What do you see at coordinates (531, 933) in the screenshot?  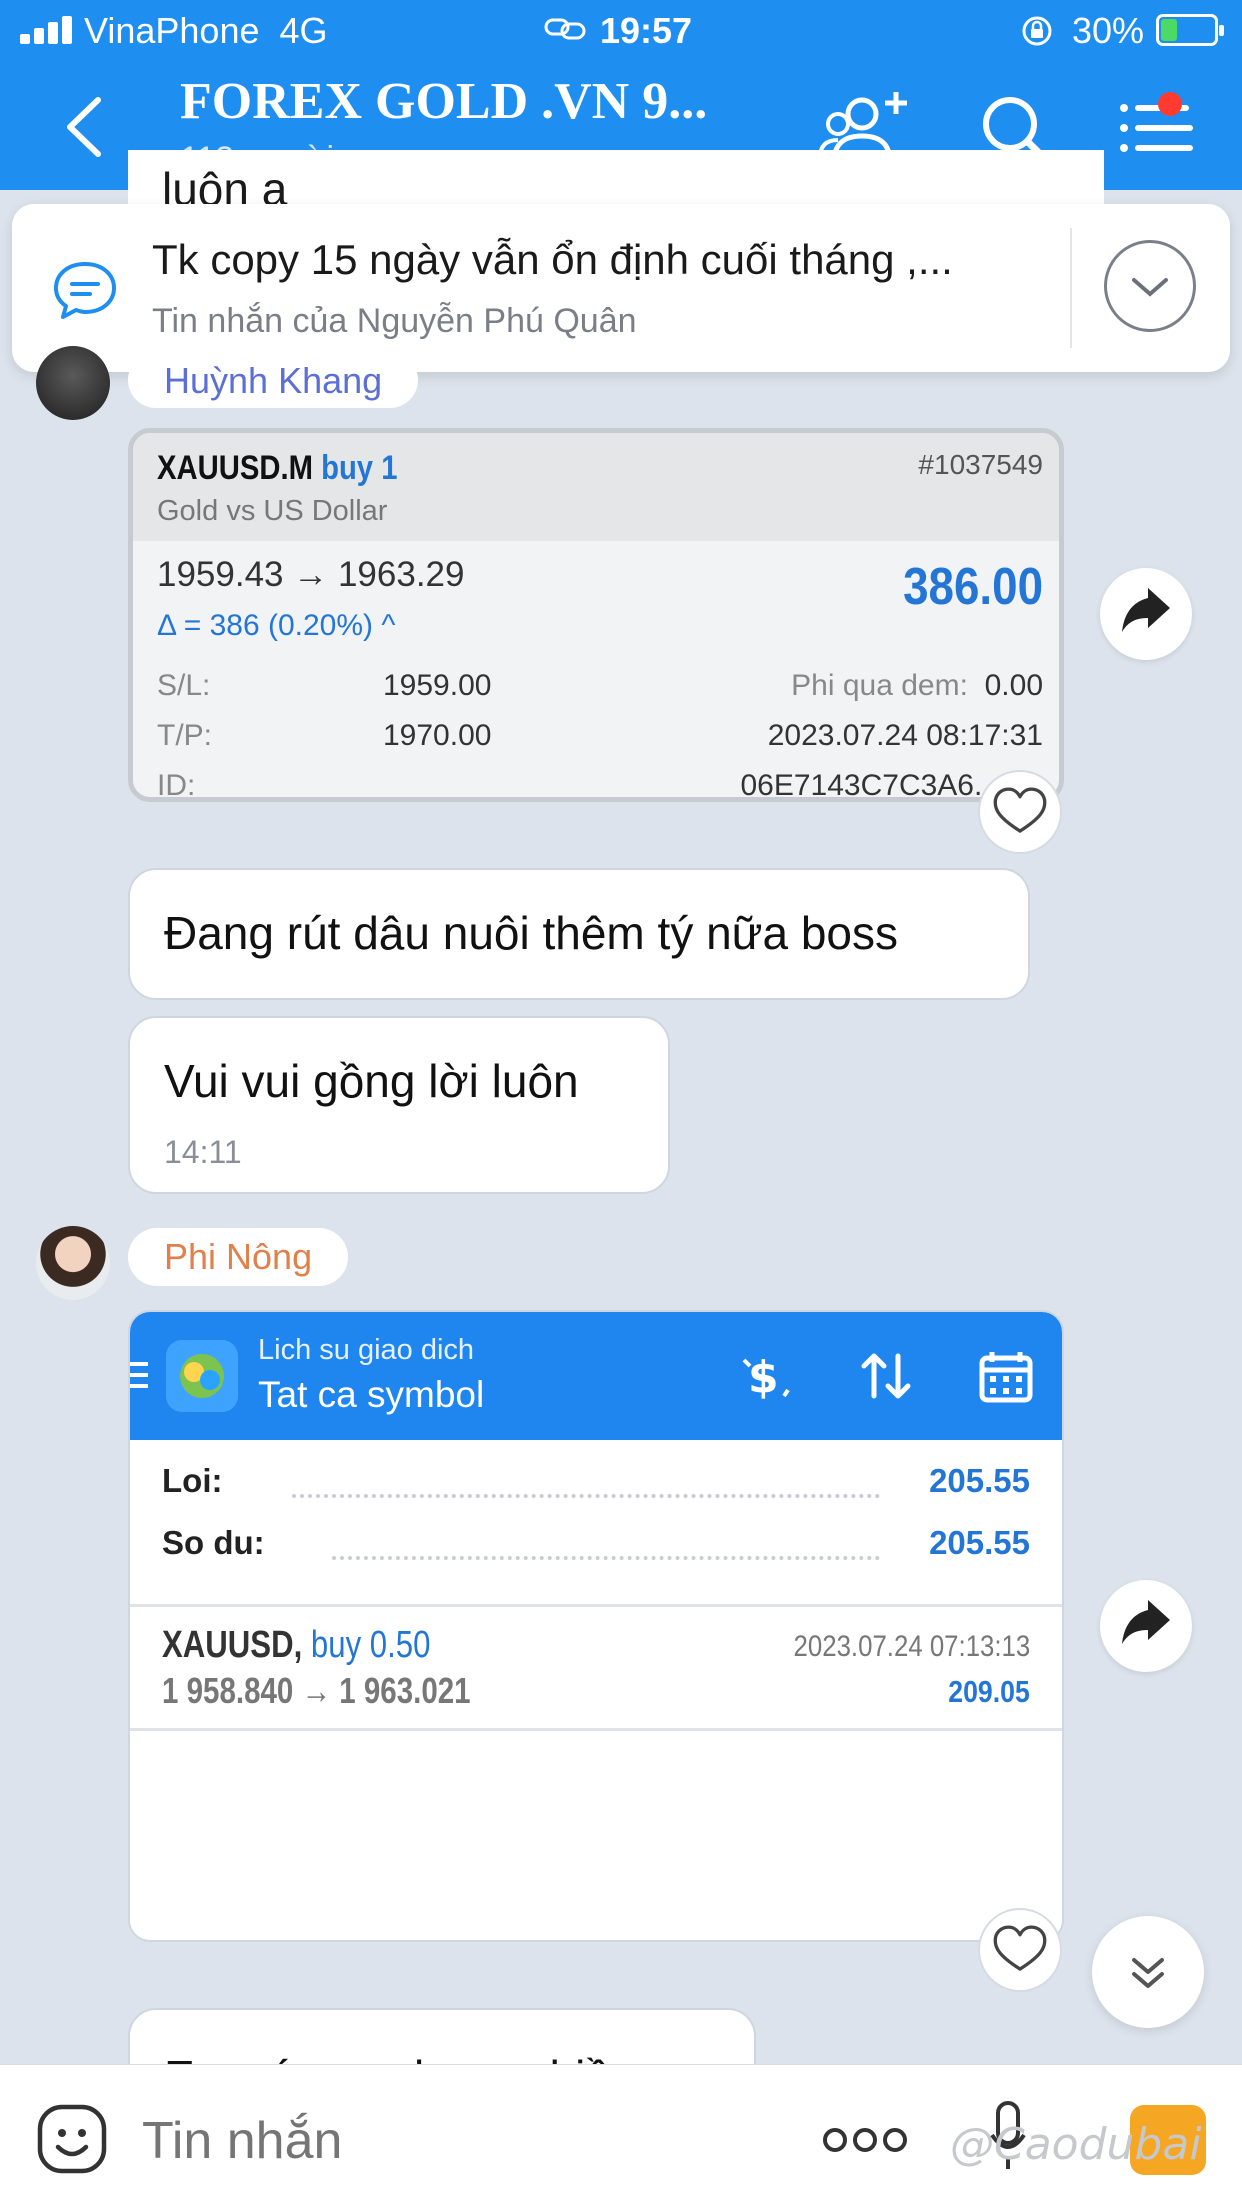 I see `message-text: Đang rút dâu nuôi thêm tý nữa boss` at bounding box center [531, 933].